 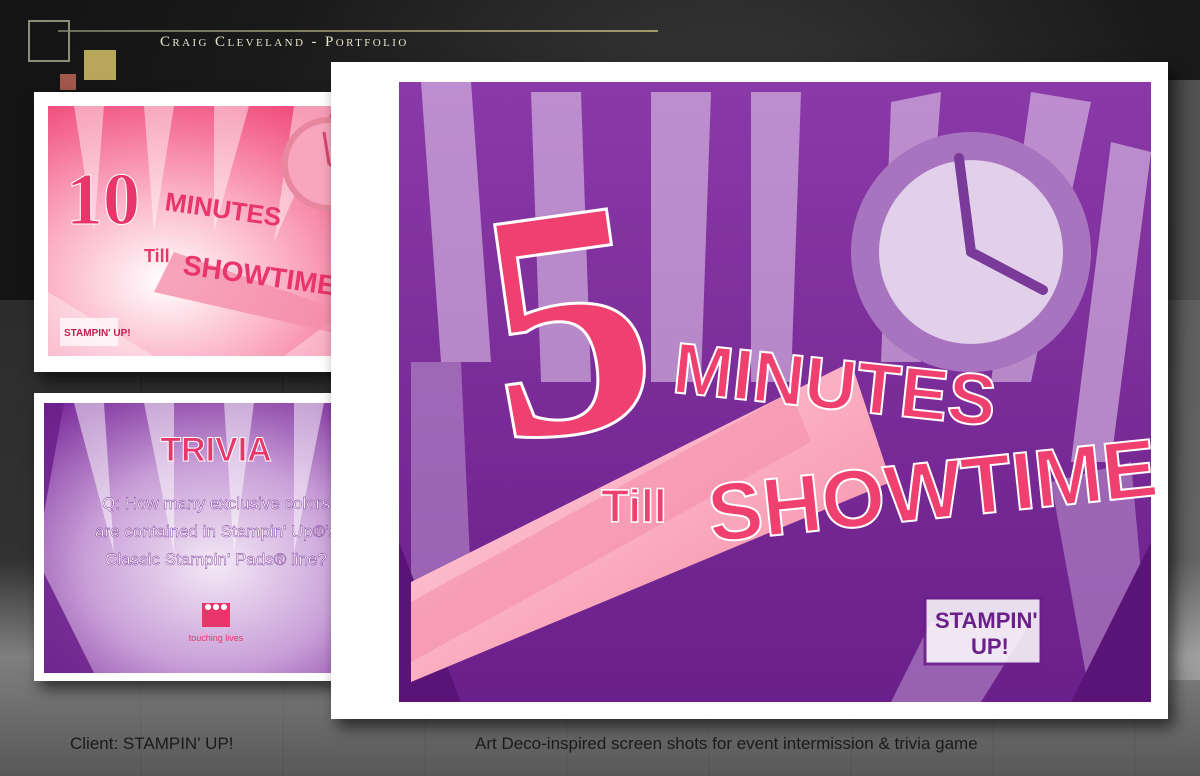 I want to click on touching-lives-logo-icon, so click(x=216, y=615).